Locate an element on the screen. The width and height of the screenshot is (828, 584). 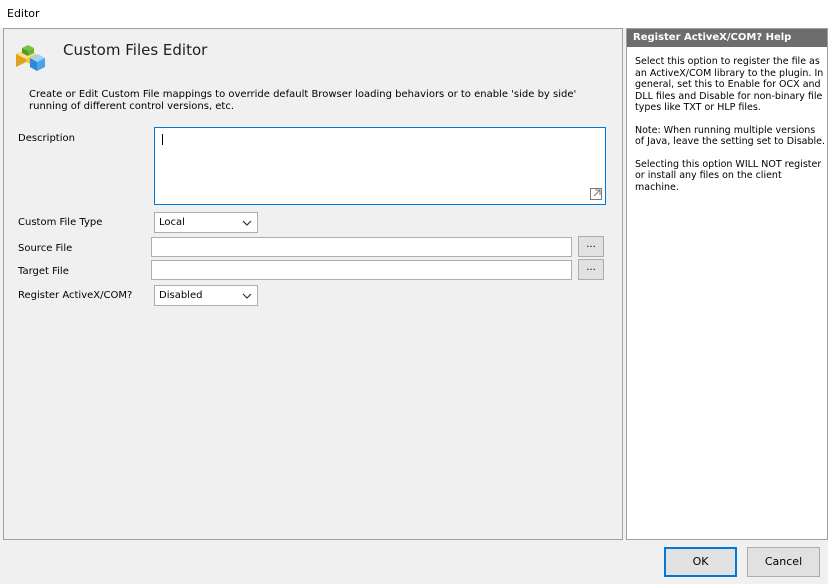
expand-icon is located at coordinates (596, 194).